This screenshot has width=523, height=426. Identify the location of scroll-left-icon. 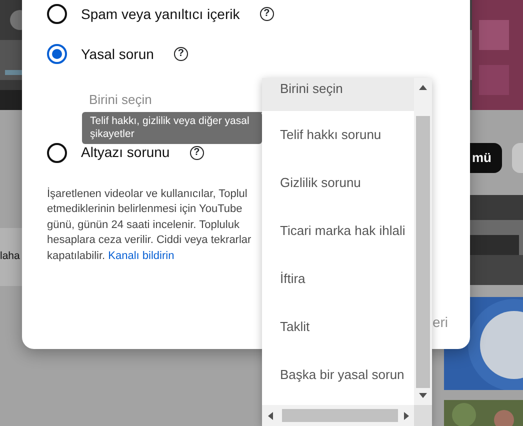
(271, 416).